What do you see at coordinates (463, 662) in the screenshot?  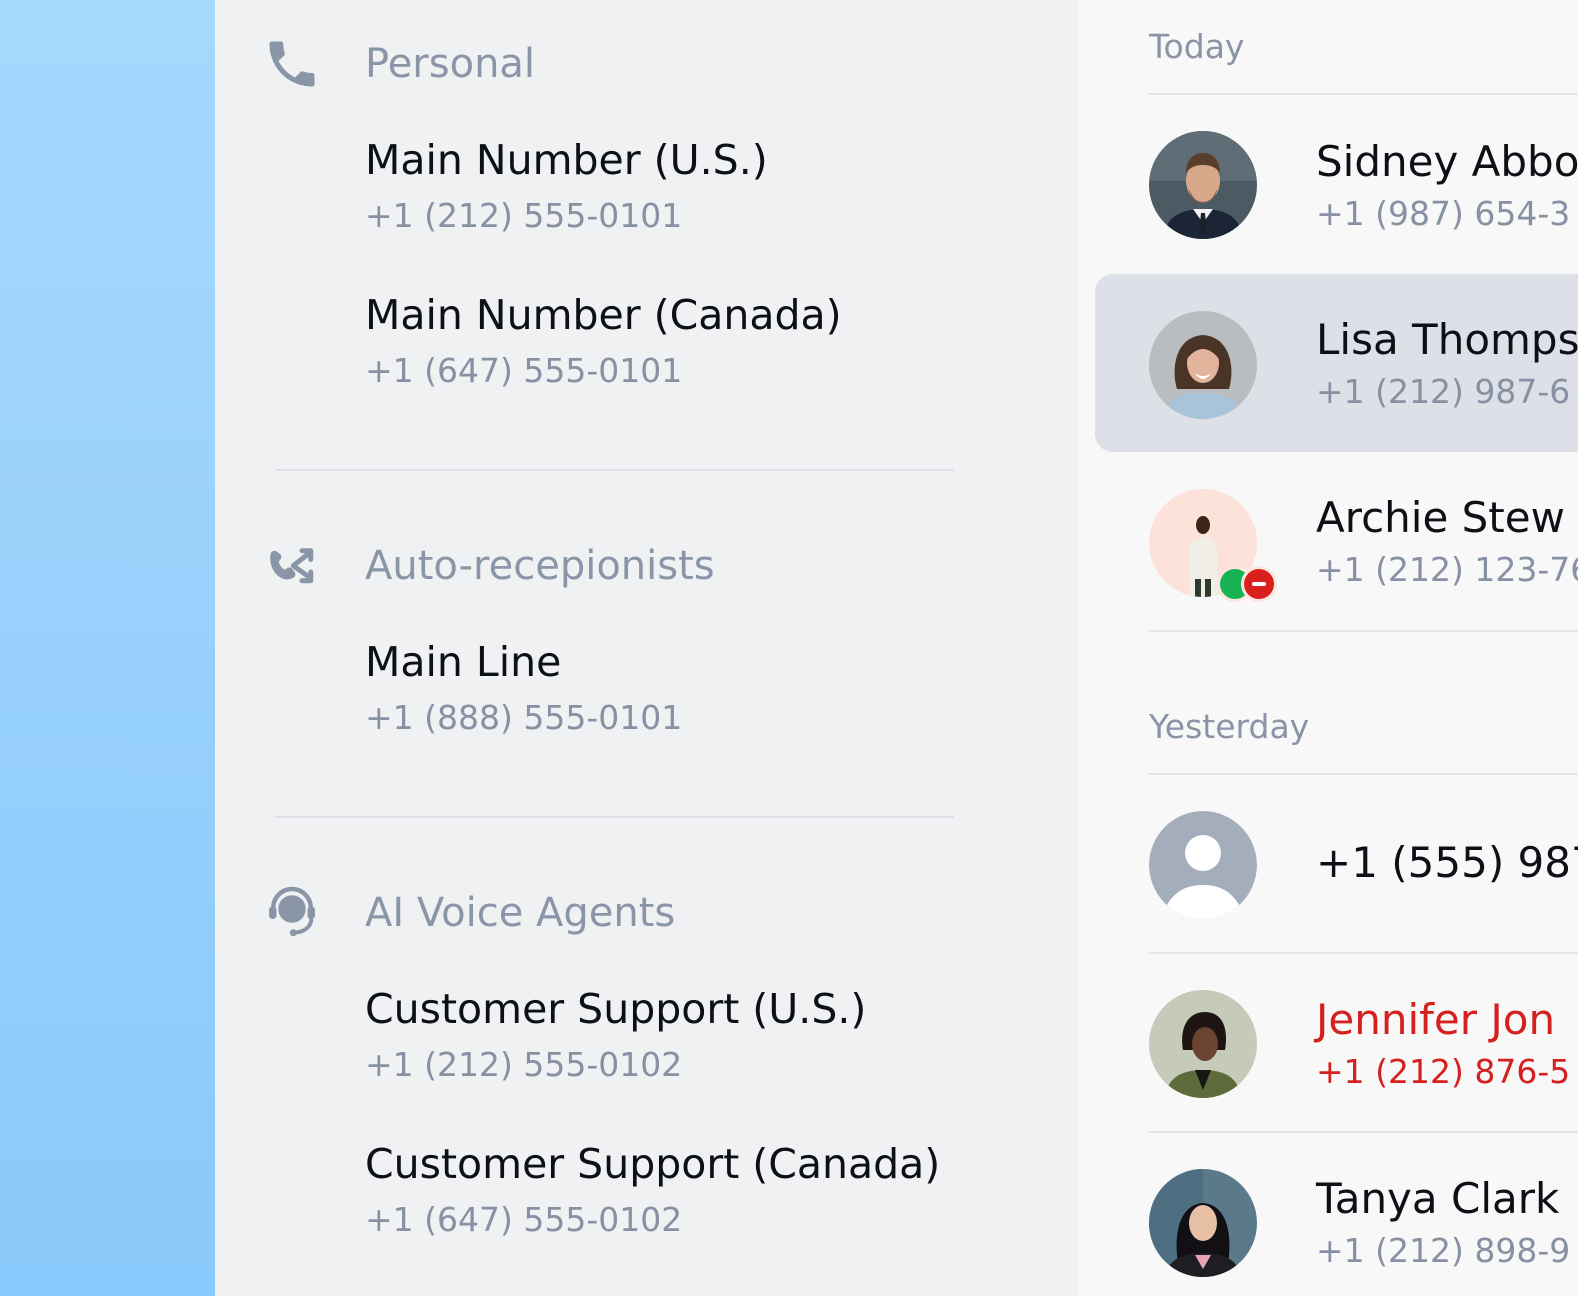 I see `line-name: Main Line` at bounding box center [463, 662].